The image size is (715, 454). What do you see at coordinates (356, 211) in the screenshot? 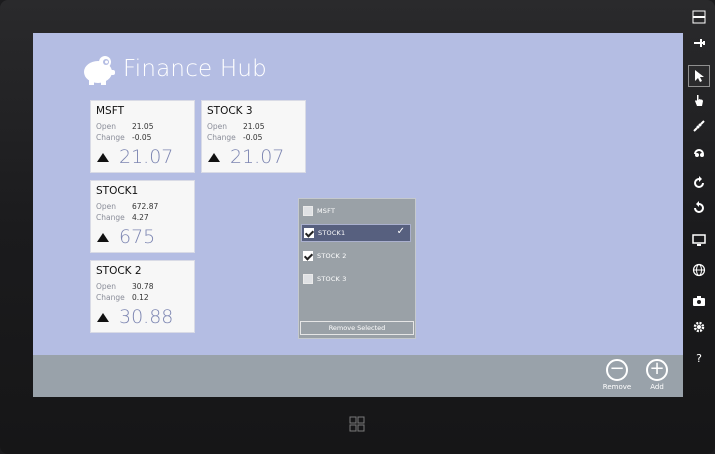
I see `flyout-item-msft: MSFT` at bounding box center [356, 211].